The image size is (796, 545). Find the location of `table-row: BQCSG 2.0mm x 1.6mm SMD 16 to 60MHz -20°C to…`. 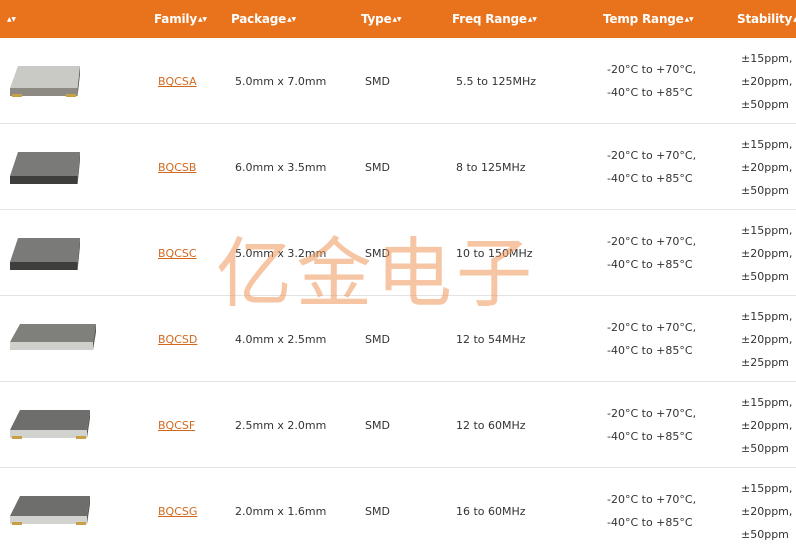

table-row: BQCSG 2.0mm x 1.6mm SMD 16 to 60MHz -20°C to… is located at coordinates (398, 506).